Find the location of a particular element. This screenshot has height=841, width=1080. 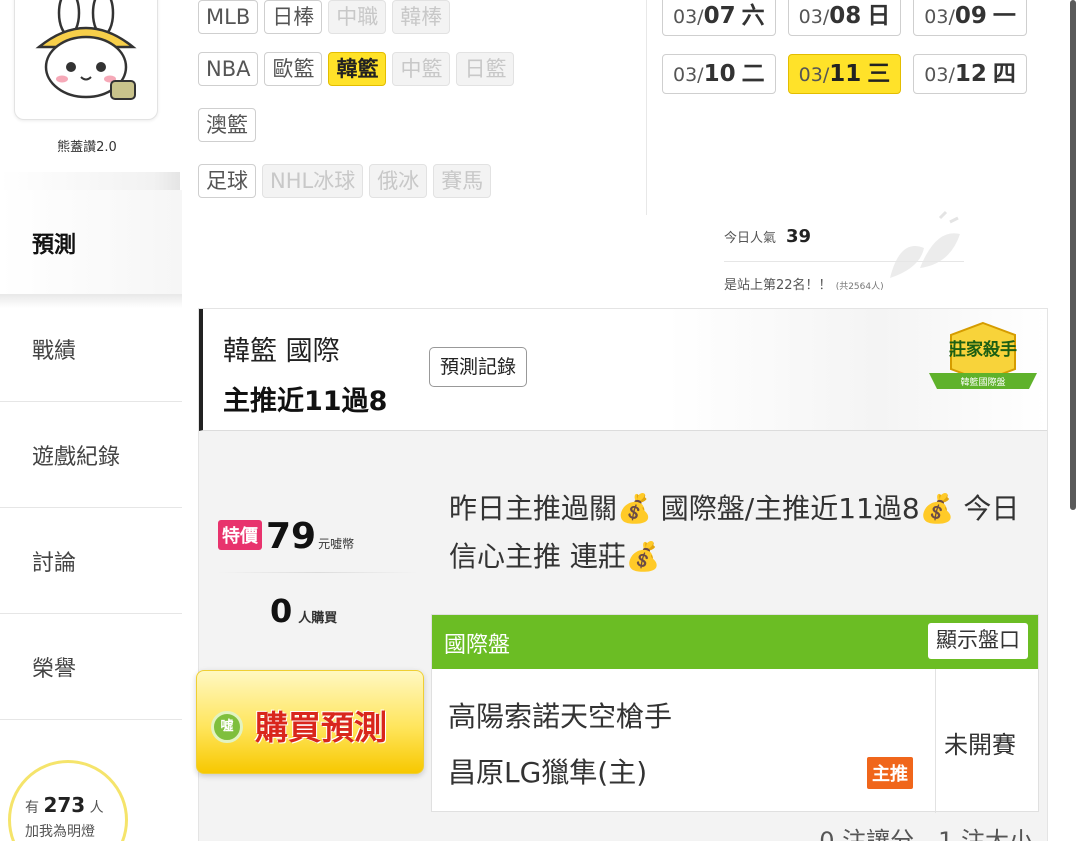

fans-counter: 有 273 人 加我為明燈 is located at coordinates (68, 800).